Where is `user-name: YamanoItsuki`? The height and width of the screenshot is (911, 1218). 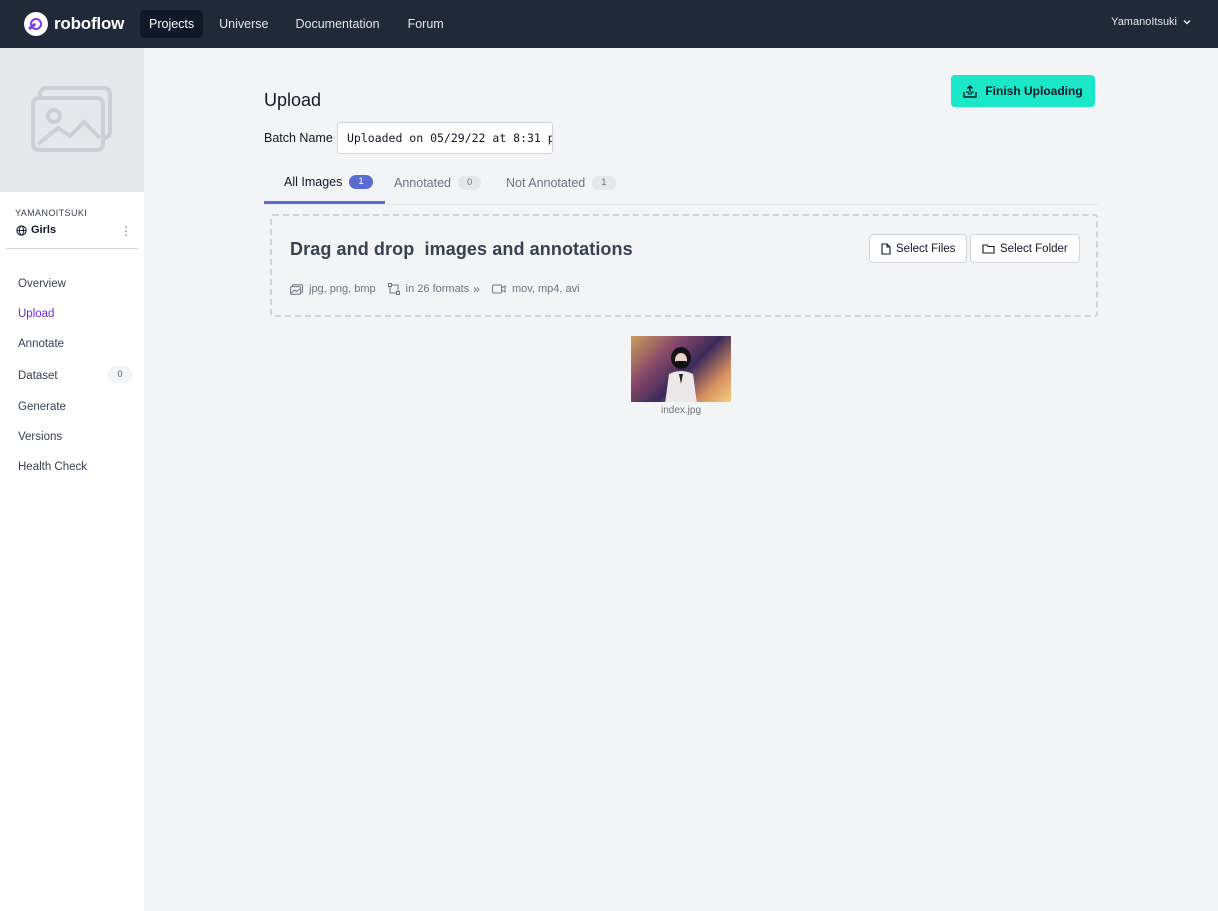
user-name: YamanoItsuki is located at coordinates (1144, 22).